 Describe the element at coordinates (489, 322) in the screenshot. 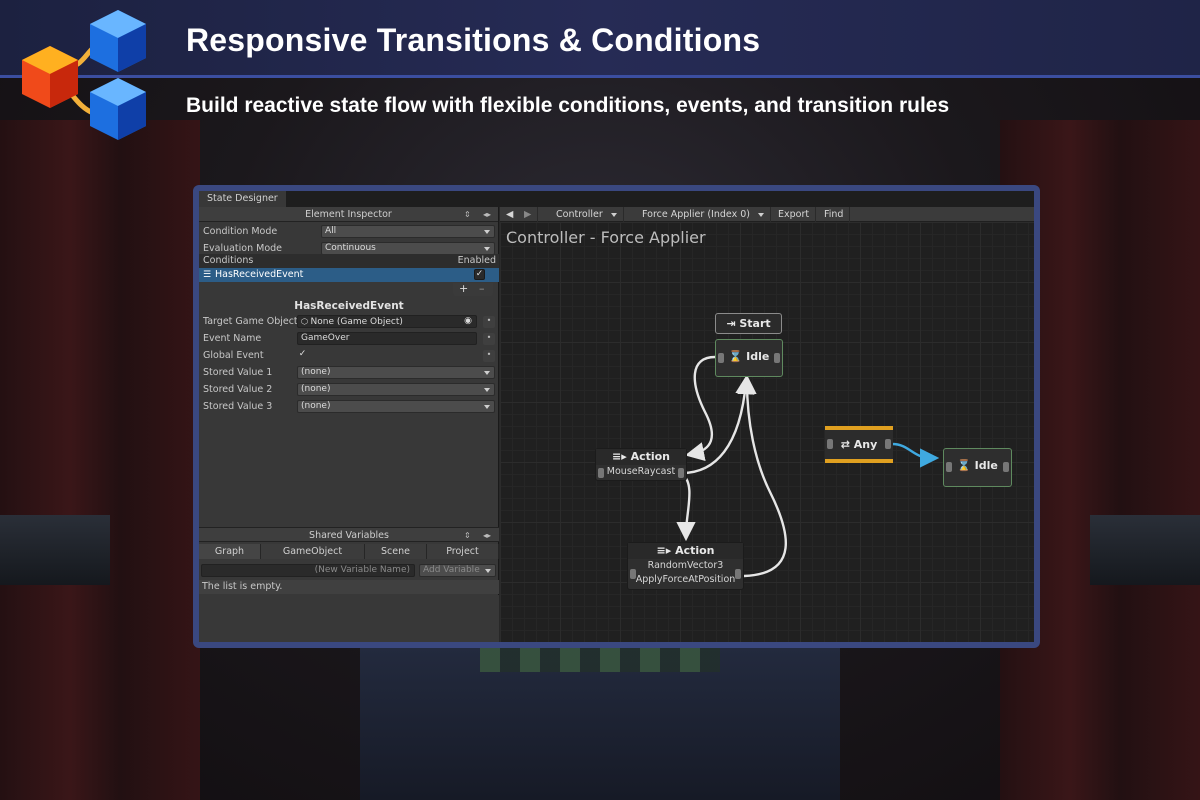

I see `target-options-button: •` at that location.